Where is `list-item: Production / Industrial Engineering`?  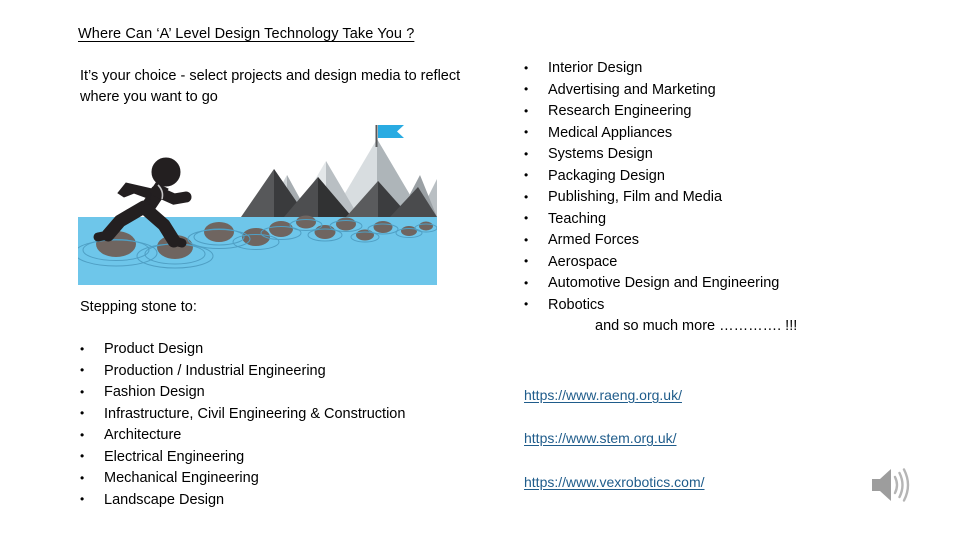
list-item: Production / Industrial Engineering is located at coordinates (240, 371).